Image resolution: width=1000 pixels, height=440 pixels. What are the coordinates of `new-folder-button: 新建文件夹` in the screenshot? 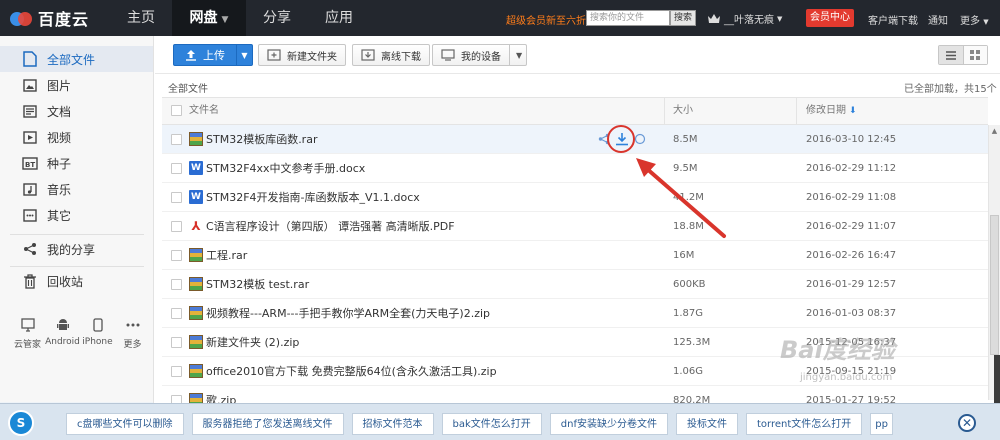 It's located at (302, 55).